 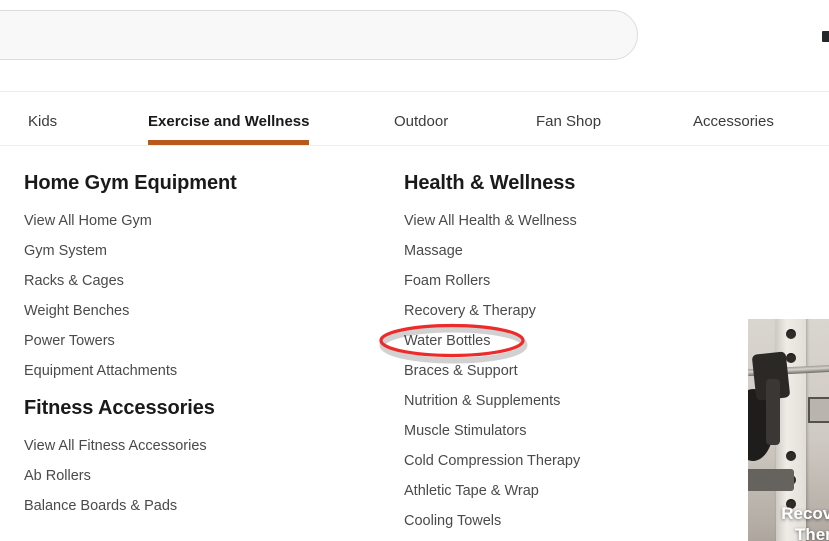 I want to click on rack-bracket-decor, so click(x=818, y=410).